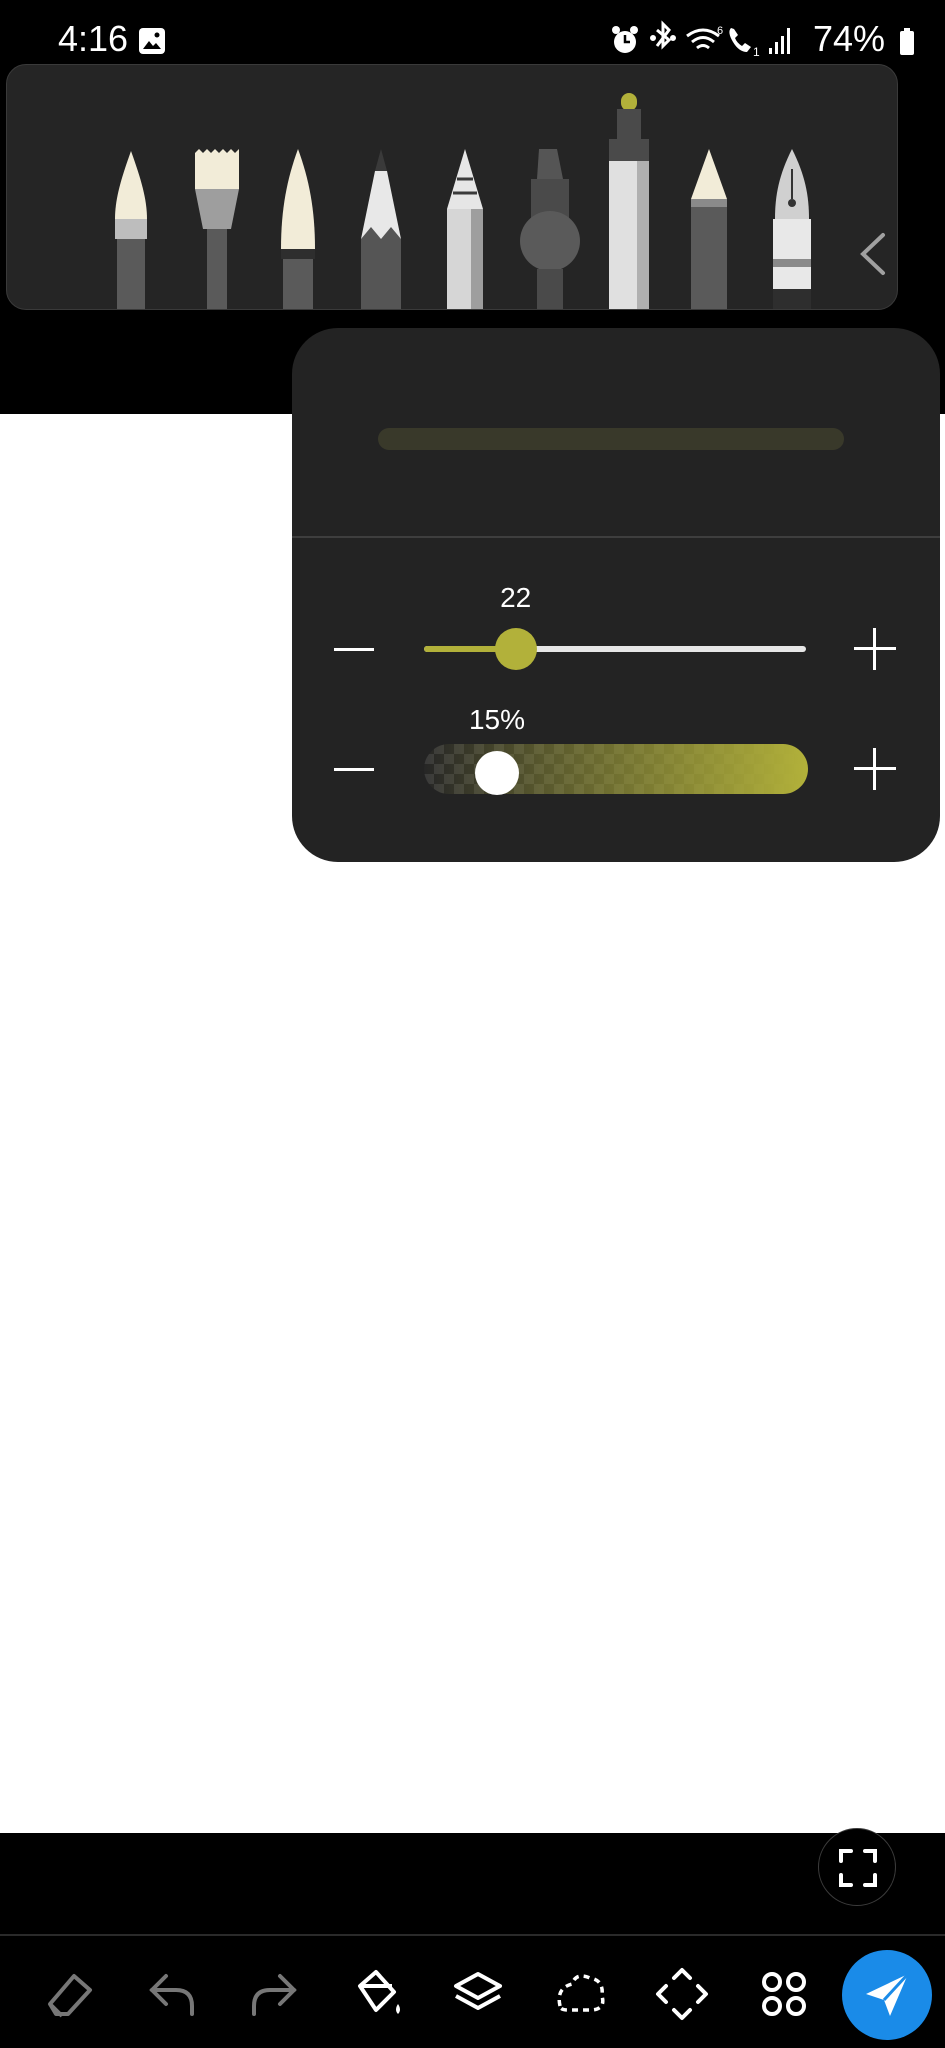 This screenshot has width=945, height=2048. What do you see at coordinates (381, 229) in the screenshot?
I see `pen-pencil` at bounding box center [381, 229].